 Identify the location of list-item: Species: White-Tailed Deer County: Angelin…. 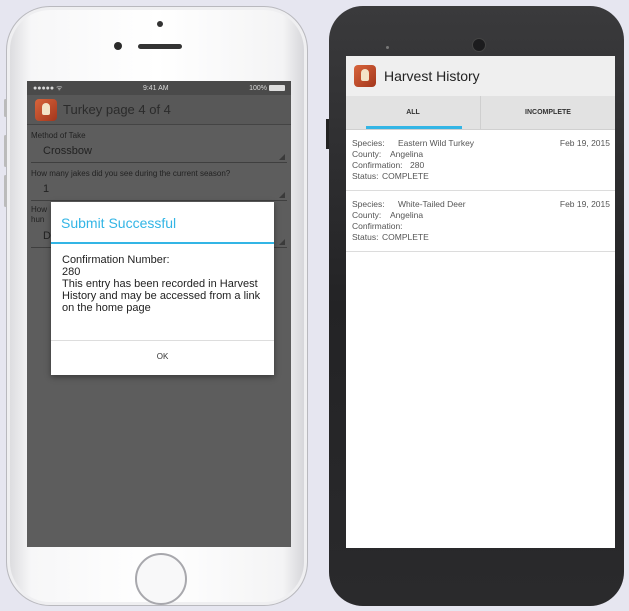
(480, 221).